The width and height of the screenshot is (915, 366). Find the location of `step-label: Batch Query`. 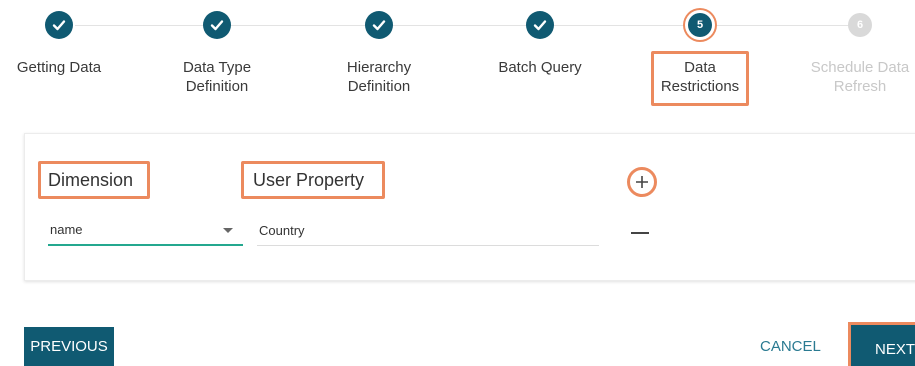

step-label: Batch Query is located at coordinates (540, 67).